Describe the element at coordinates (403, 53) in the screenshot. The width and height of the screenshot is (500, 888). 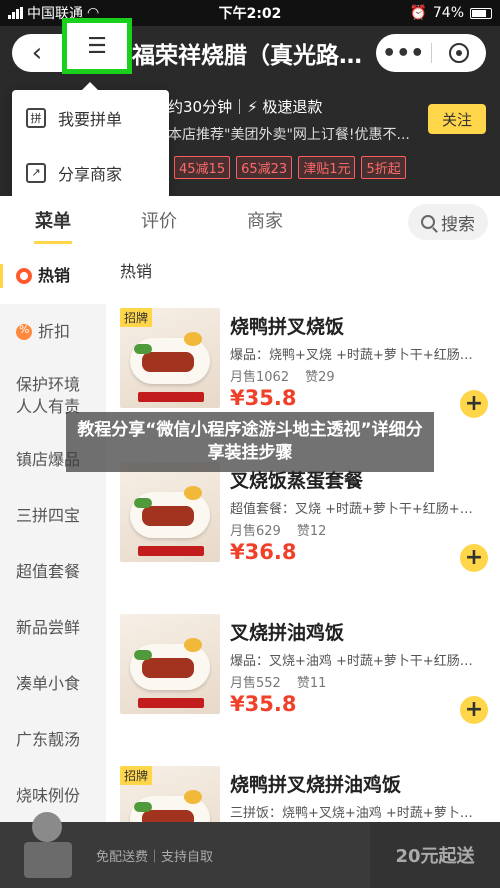
I see `more-button: •••` at that location.